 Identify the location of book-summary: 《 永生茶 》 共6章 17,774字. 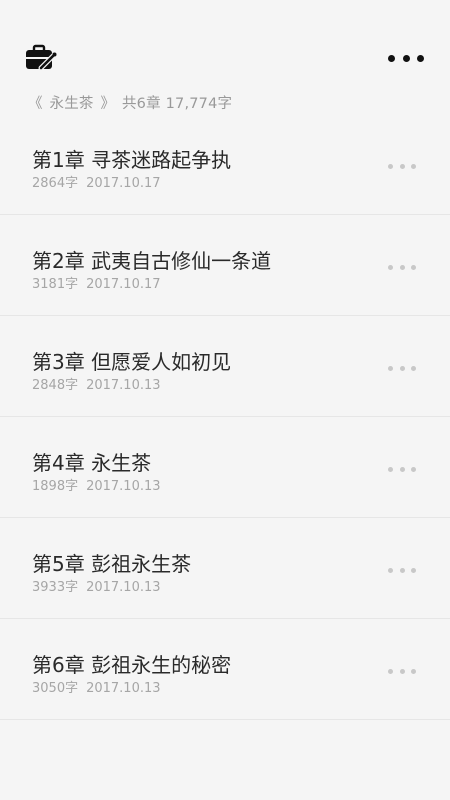
(131, 102).